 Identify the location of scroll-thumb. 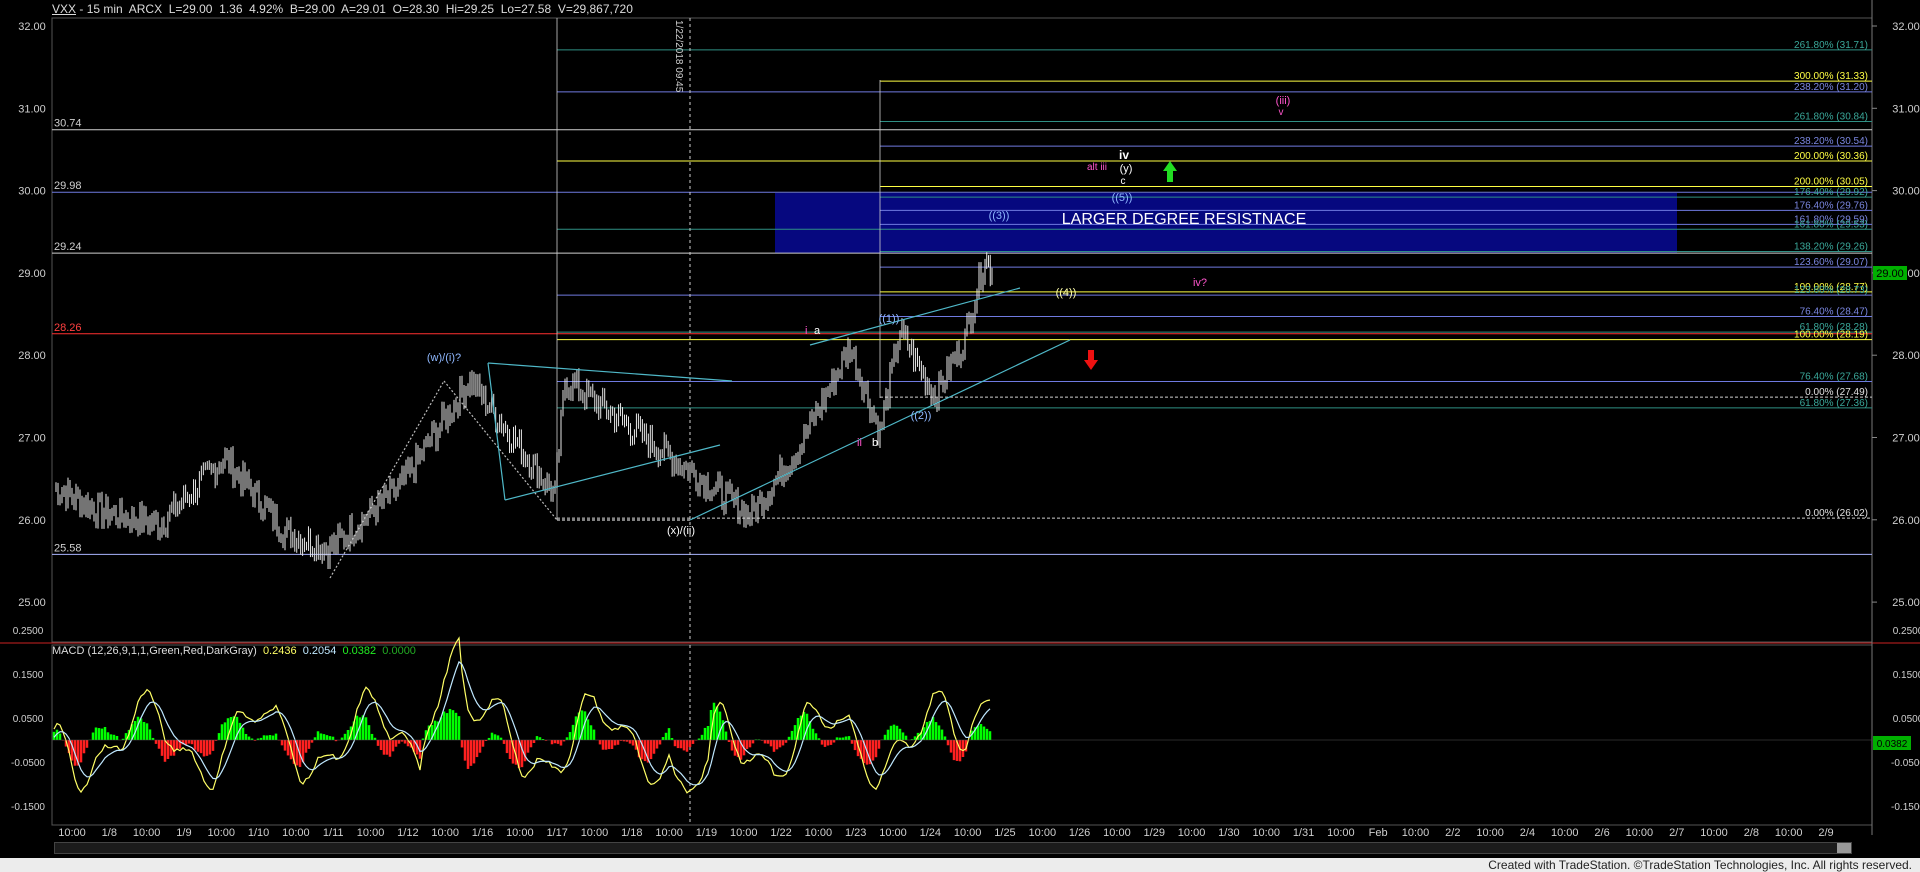
(1844, 848).